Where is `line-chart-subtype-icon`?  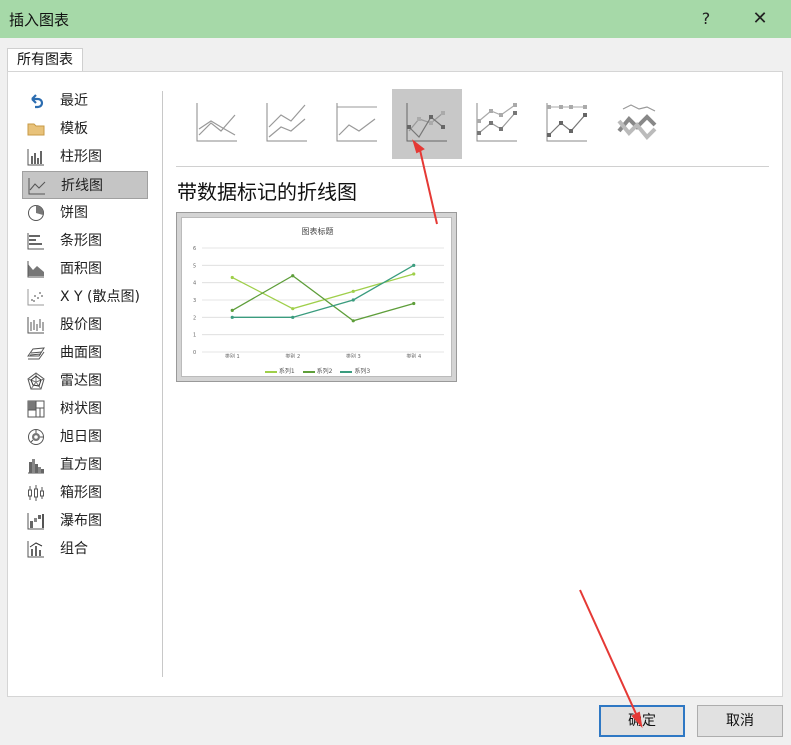 line-chart-subtype-icon is located at coordinates (216, 122).